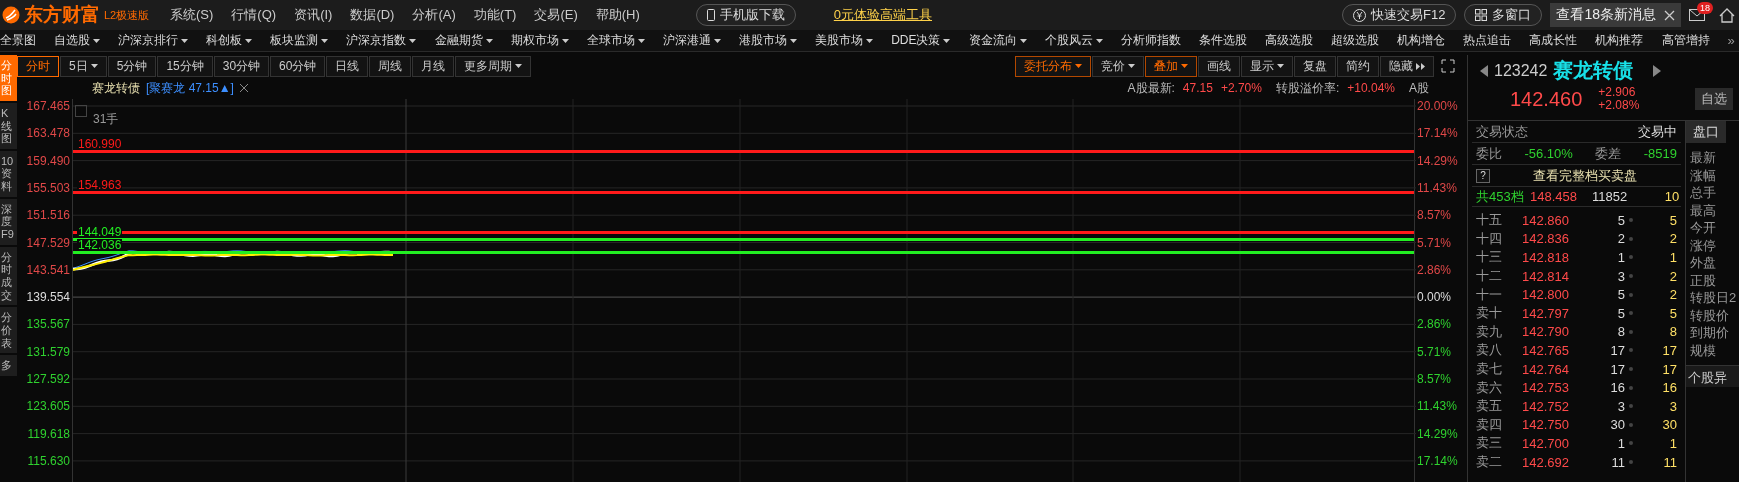 The image size is (1739, 482). I want to click on nav-item: 机构增仓, so click(1421, 40).